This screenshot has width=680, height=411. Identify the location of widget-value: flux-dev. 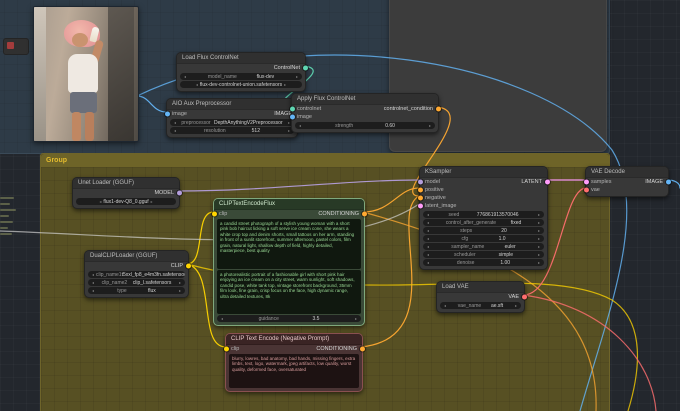
(265, 76).